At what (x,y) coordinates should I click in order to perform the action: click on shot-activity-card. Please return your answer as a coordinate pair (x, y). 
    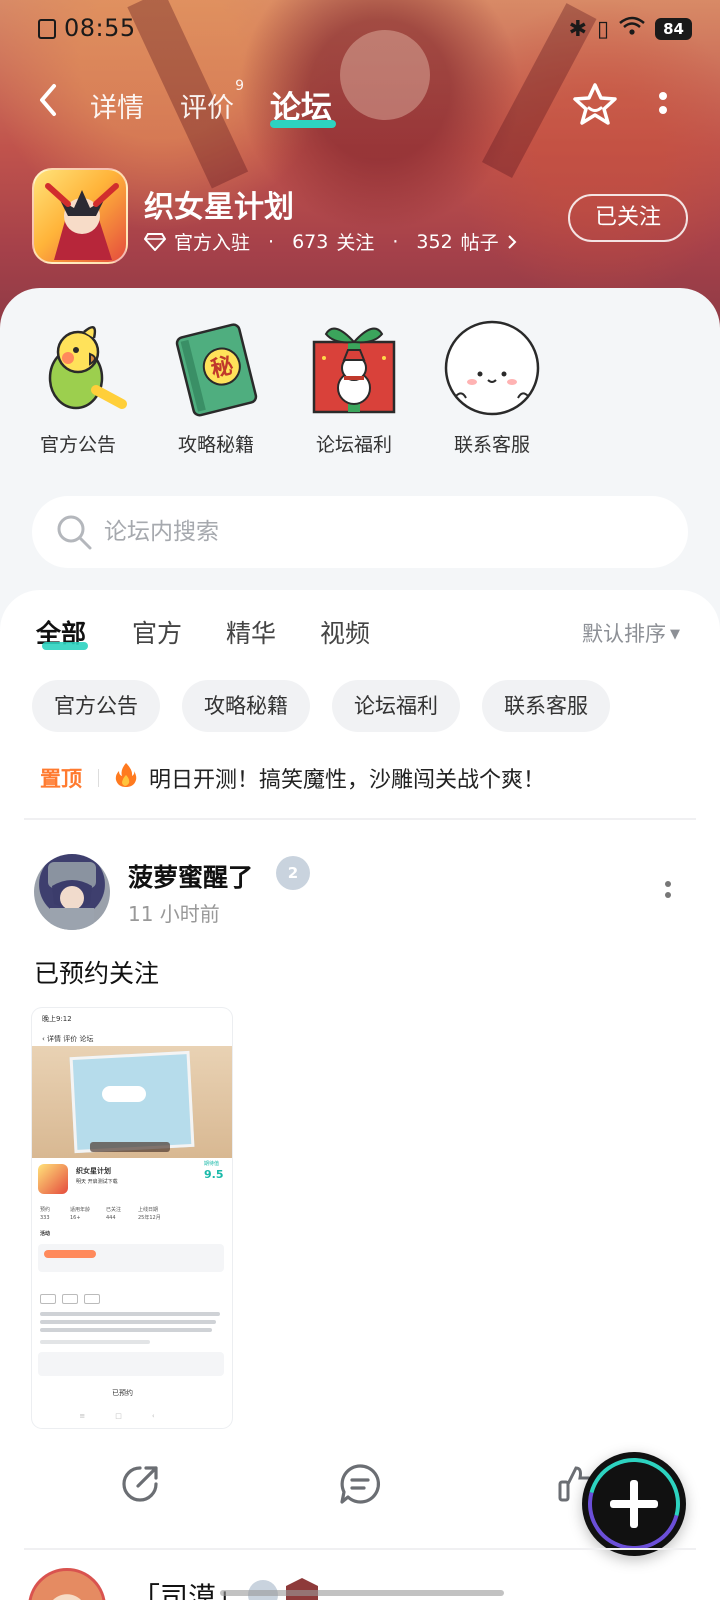
    Looking at the image, I should click on (131, 1258).